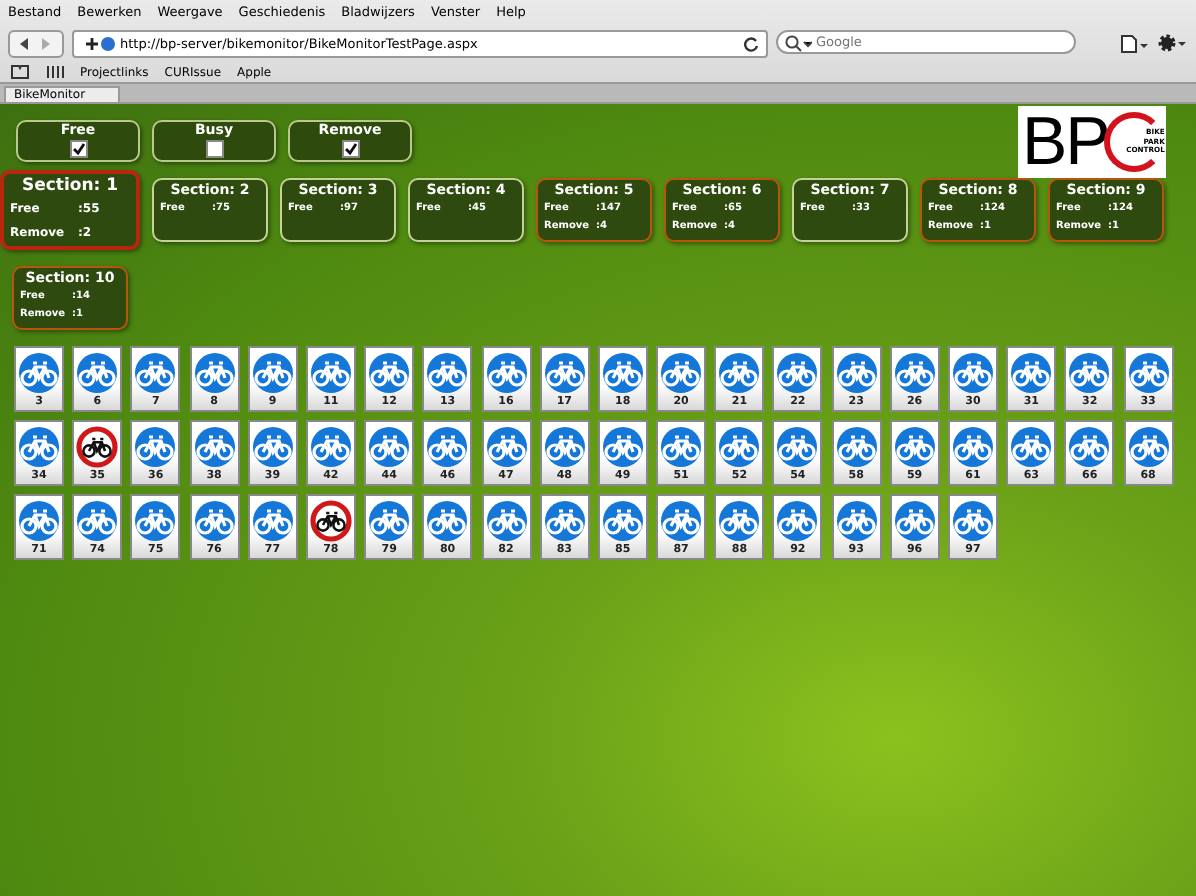  What do you see at coordinates (1172, 43) in the screenshot?
I see `settings-icon` at bounding box center [1172, 43].